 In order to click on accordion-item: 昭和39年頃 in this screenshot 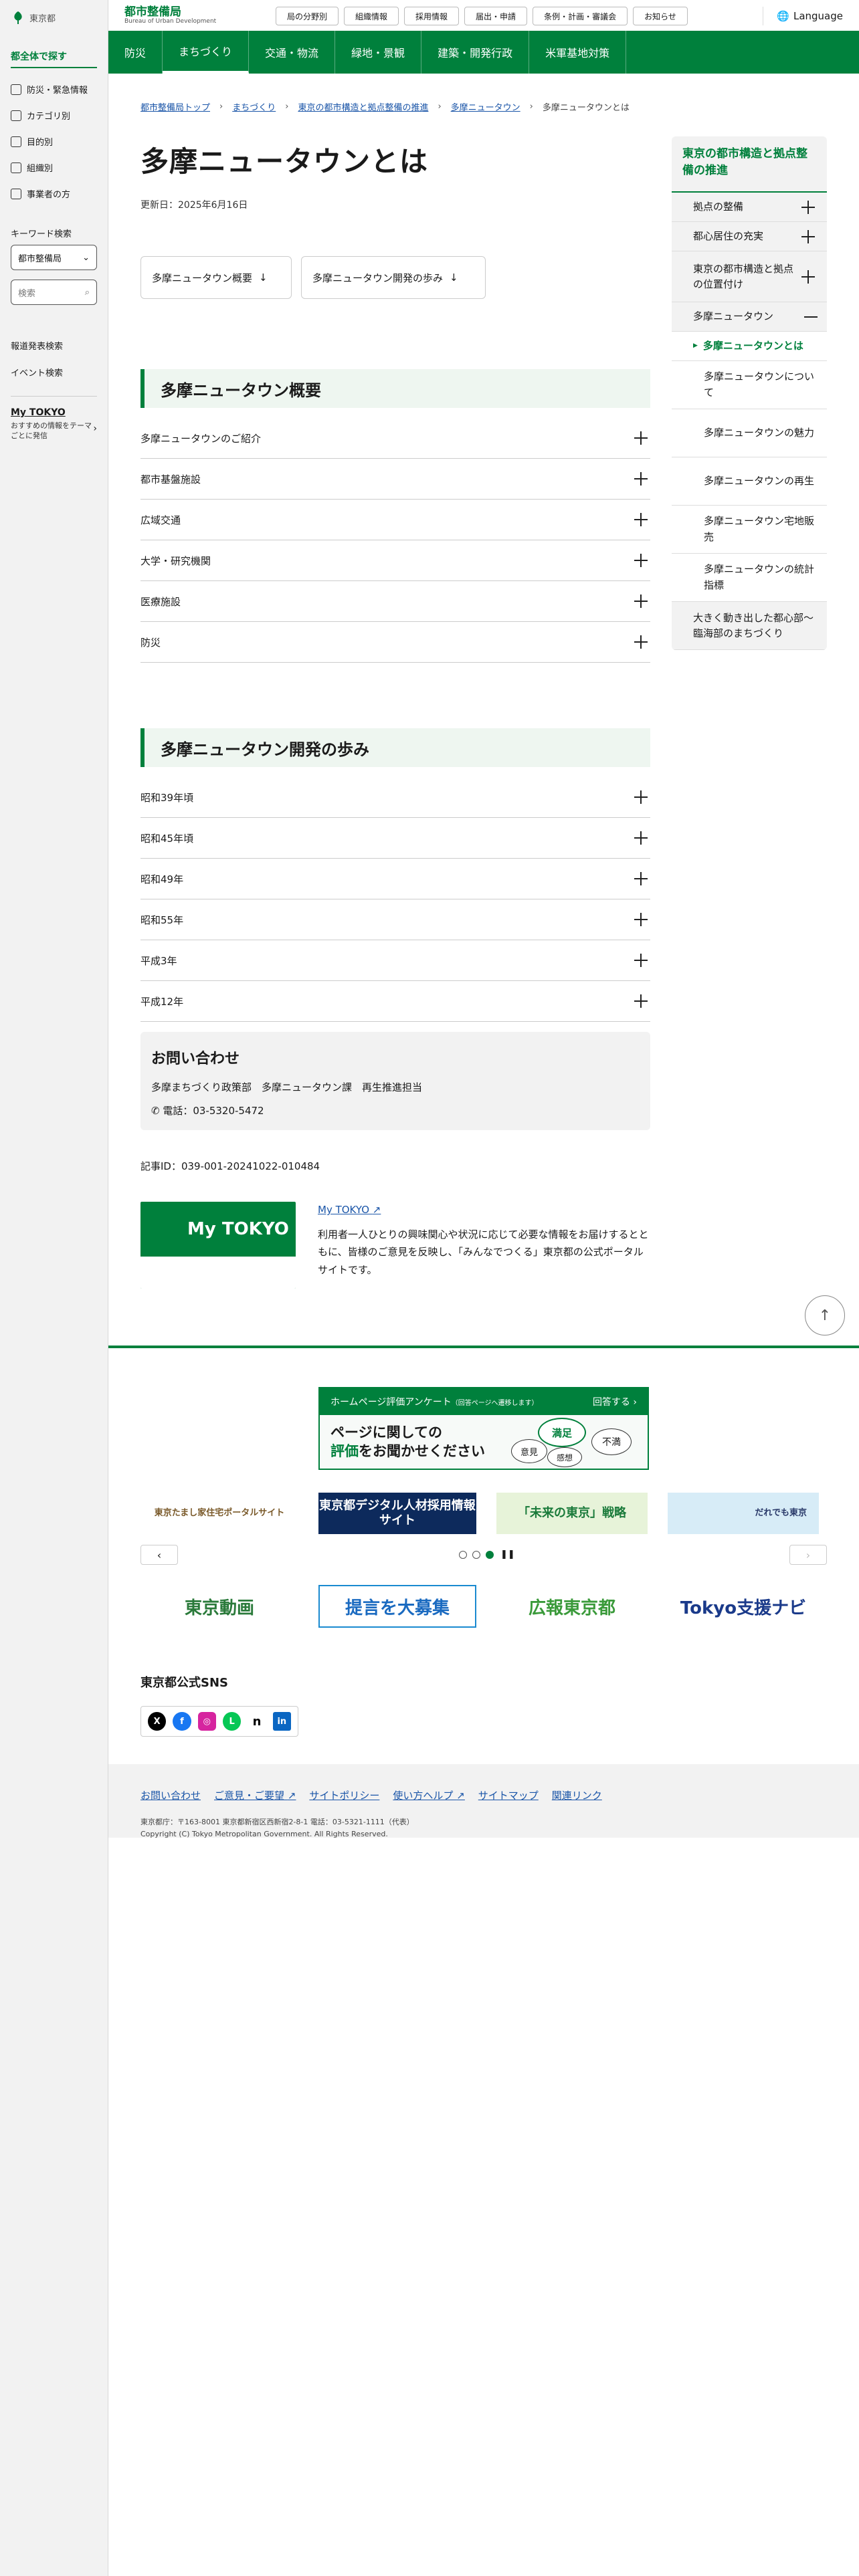, I will do `click(395, 797)`.